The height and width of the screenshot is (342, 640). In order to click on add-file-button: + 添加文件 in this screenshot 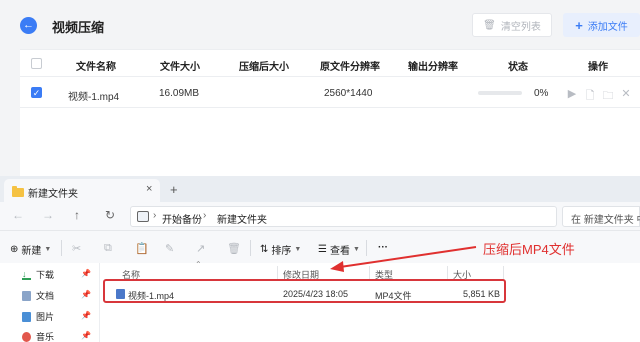, I will do `click(601, 25)`.